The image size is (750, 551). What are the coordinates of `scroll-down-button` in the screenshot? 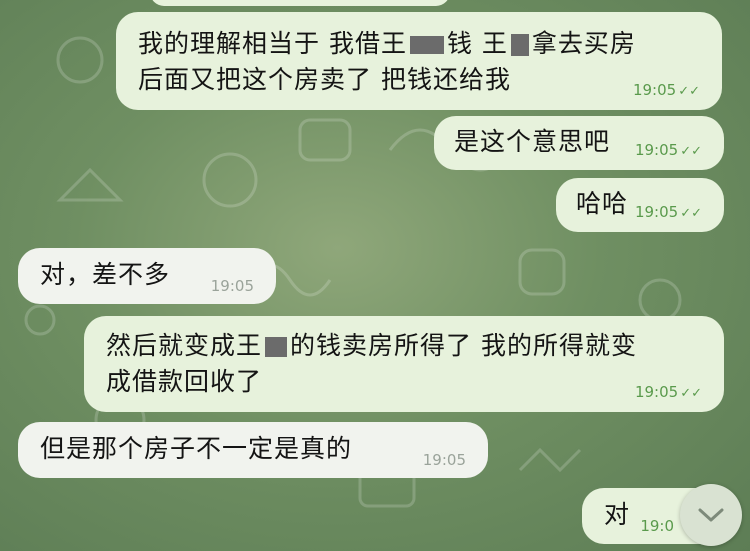 It's located at (711, 515).